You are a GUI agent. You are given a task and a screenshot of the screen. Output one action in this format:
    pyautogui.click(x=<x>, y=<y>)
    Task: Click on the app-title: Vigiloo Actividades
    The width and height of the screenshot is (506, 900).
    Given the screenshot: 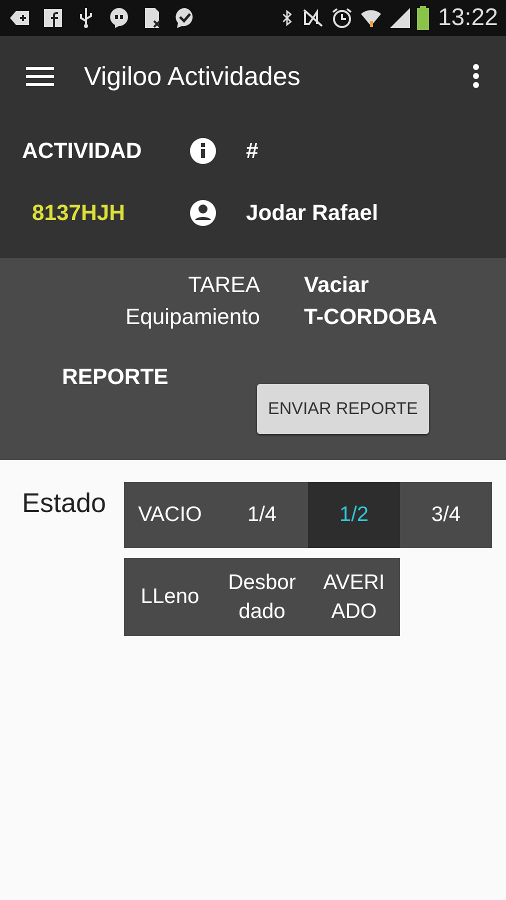 What is the action you would take?
    pyautogui.click(x=193, y=76)
    